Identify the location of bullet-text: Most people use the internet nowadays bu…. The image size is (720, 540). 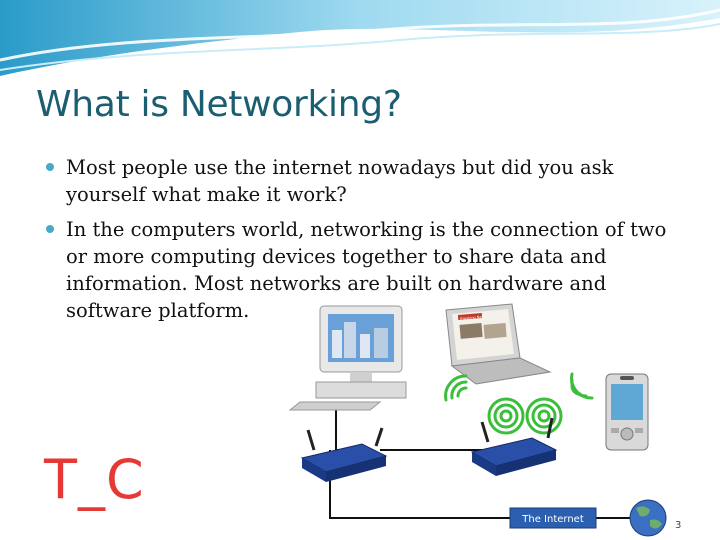
(340, 181).